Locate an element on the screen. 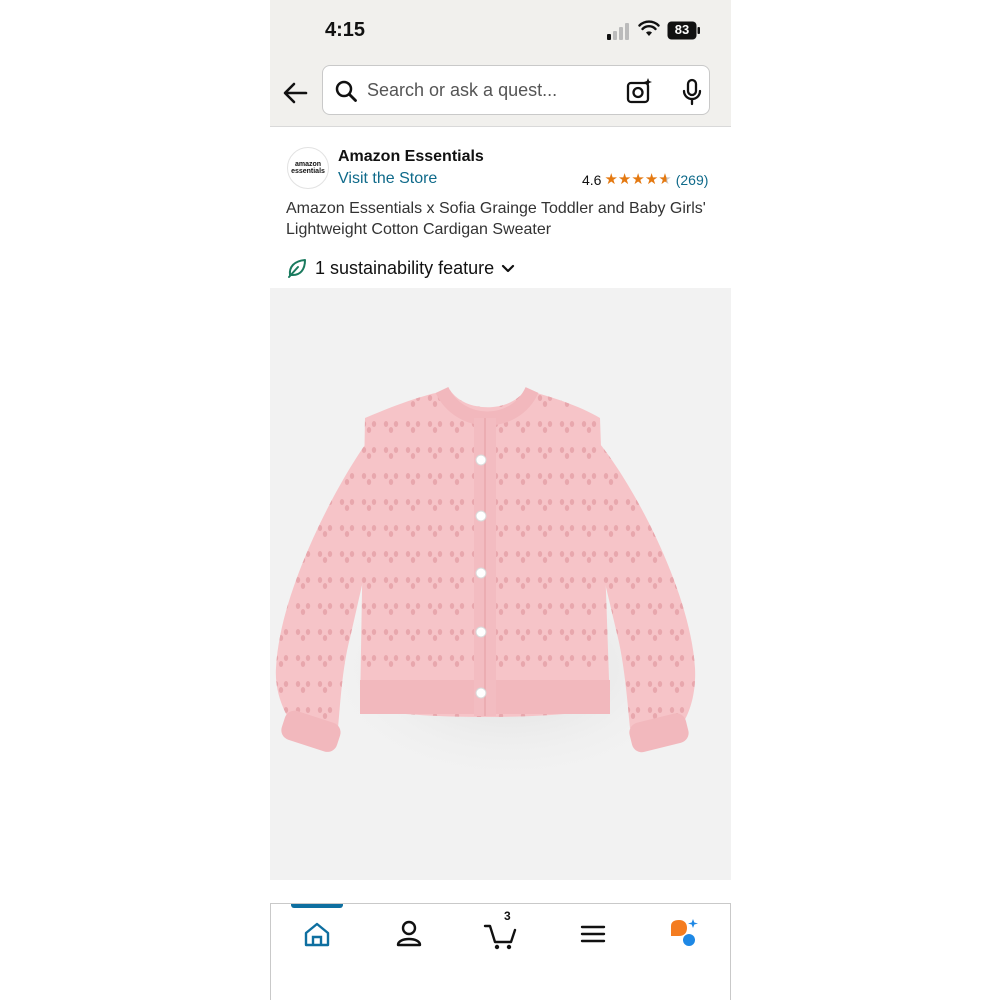 This screenshot has height=1000, width=1000. battery-icon: 83 is located at coordinates (684, 30).